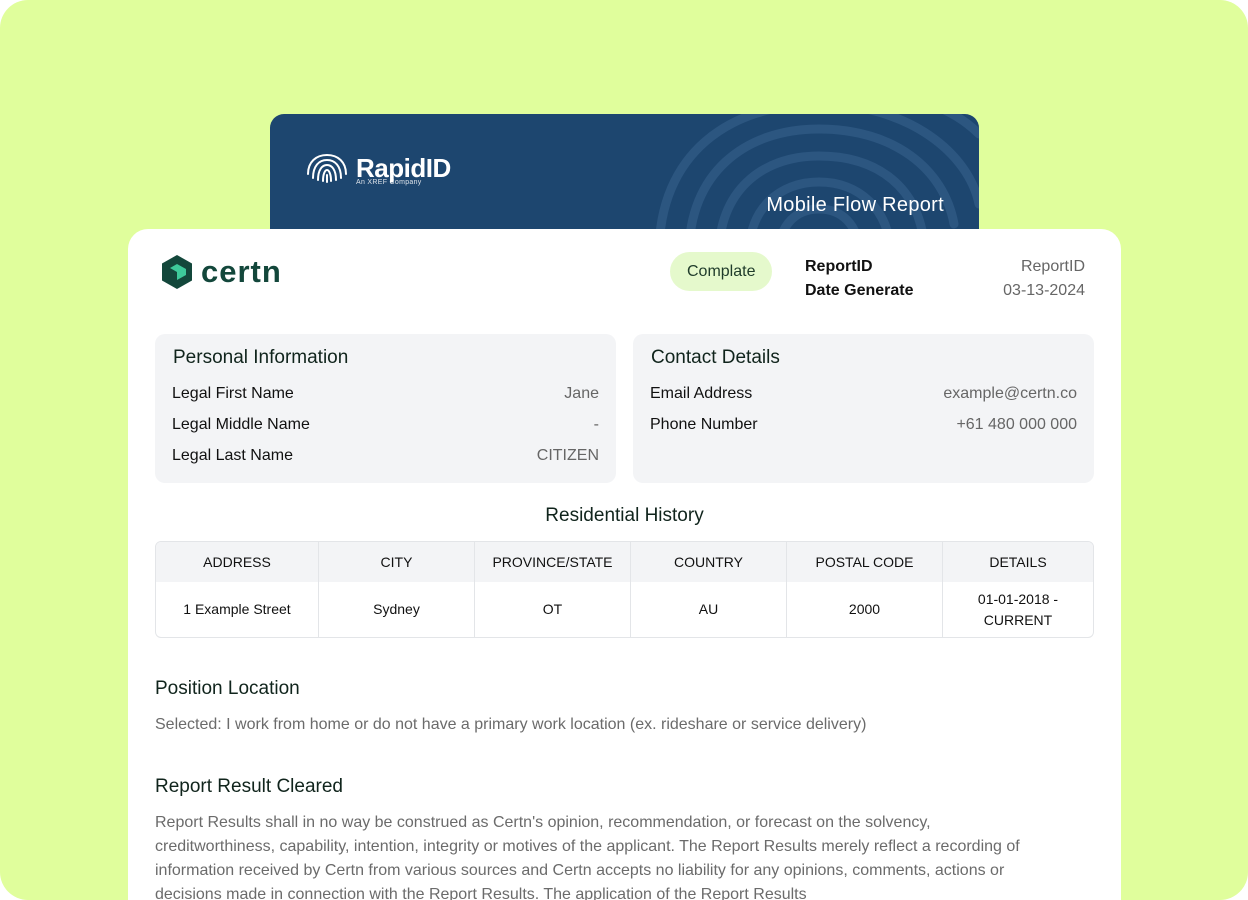  What do you see at coordinates (1018, 562) in the screenshot?
I see `column-header-details: DETAILS` at bounding box center [1018, 562].